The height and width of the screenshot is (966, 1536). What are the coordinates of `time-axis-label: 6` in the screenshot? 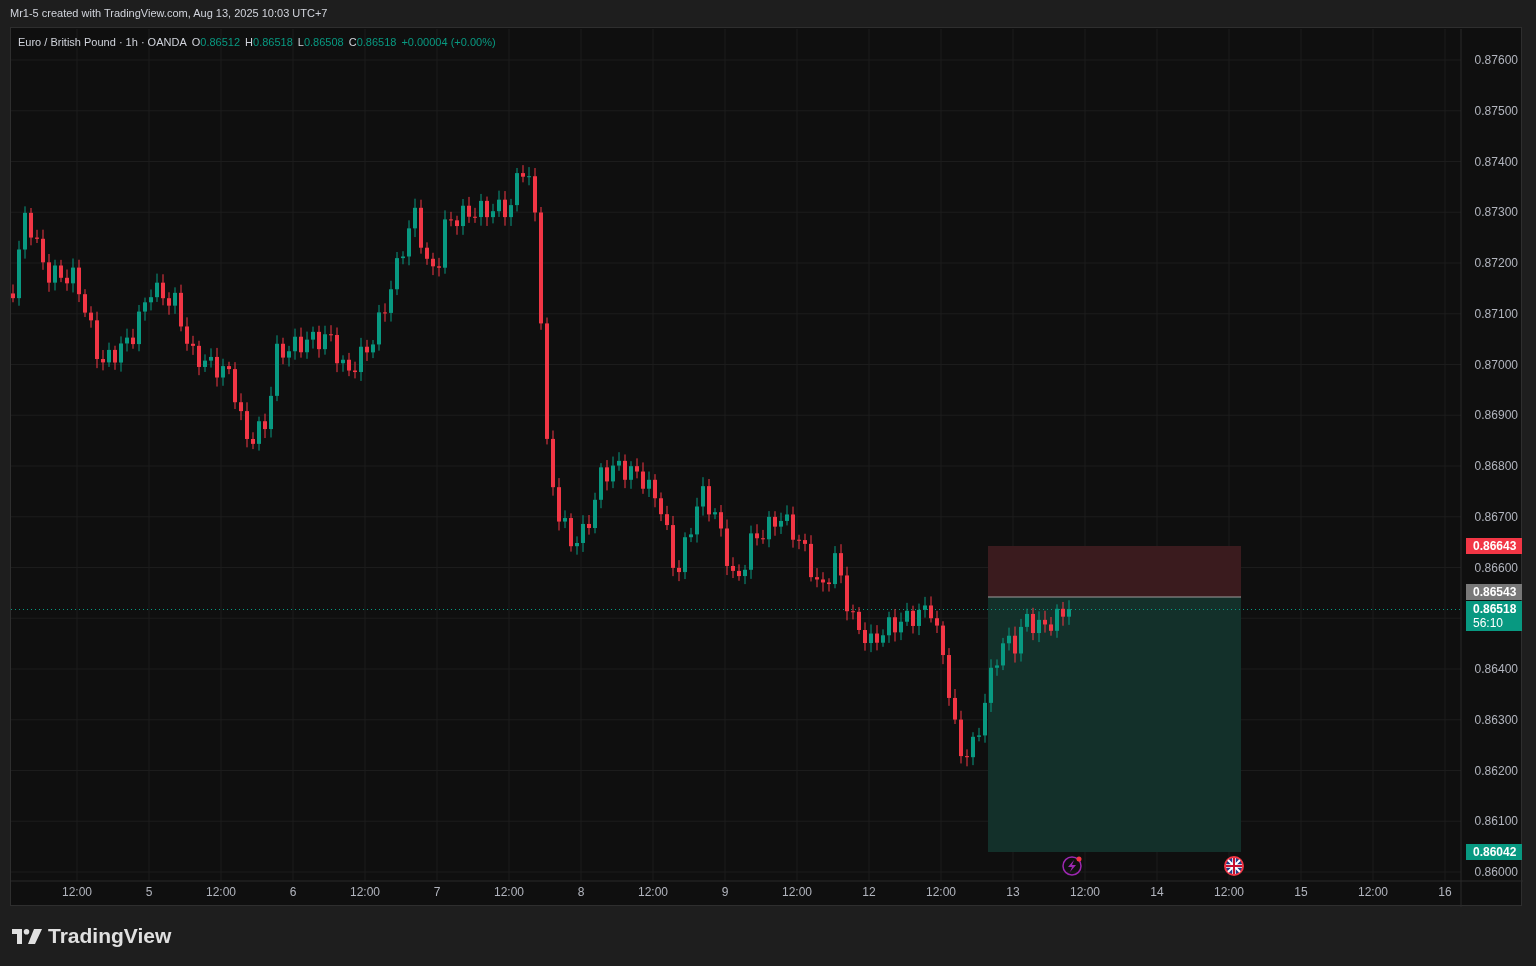 It's located at (293, 892).